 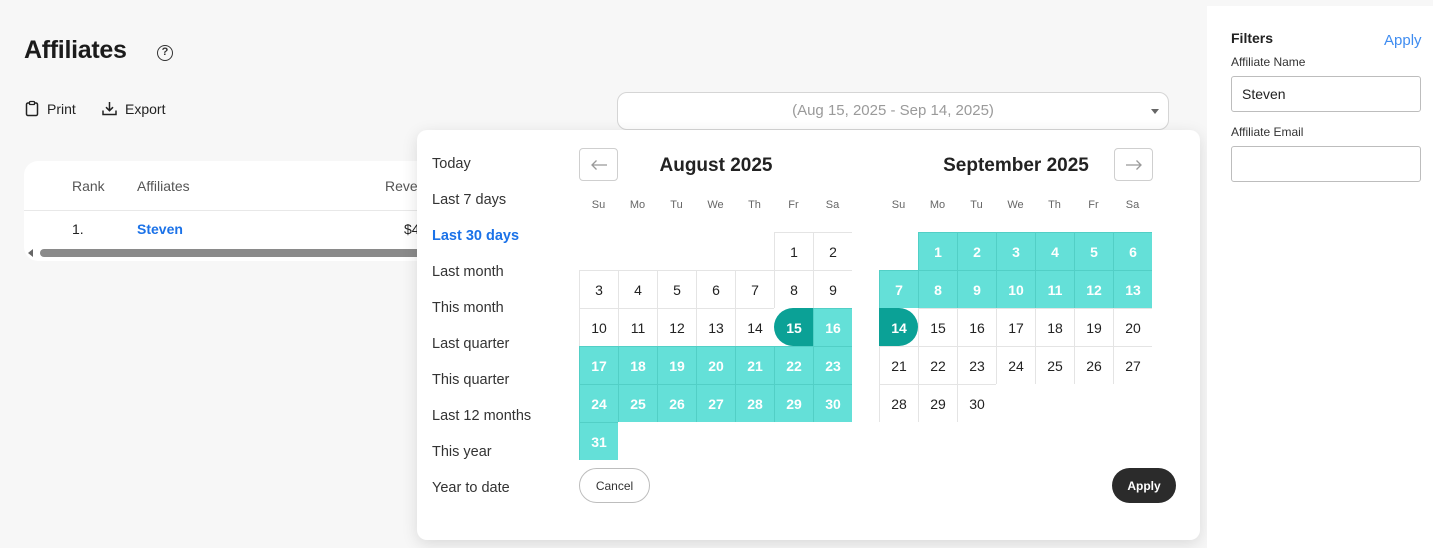 What do you see at coordinates (1403, 40) in the screenshot?
I see `filters-apply-link: Apply` at bounding box center [1403, 40].